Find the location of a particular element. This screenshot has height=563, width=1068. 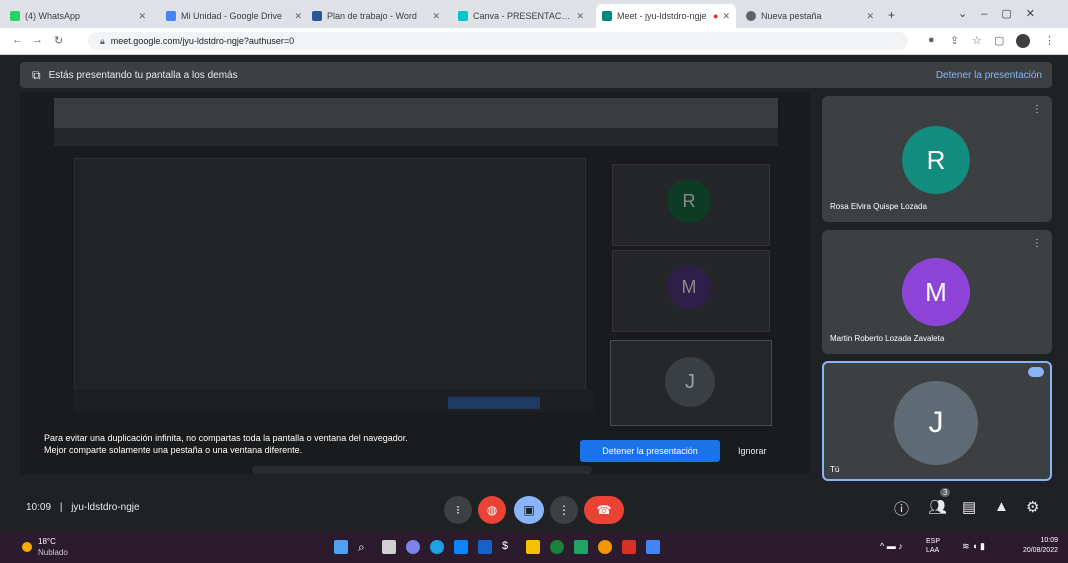

tab-label: Mi Unidad - Google Drive is located at coordinates (232, 16).